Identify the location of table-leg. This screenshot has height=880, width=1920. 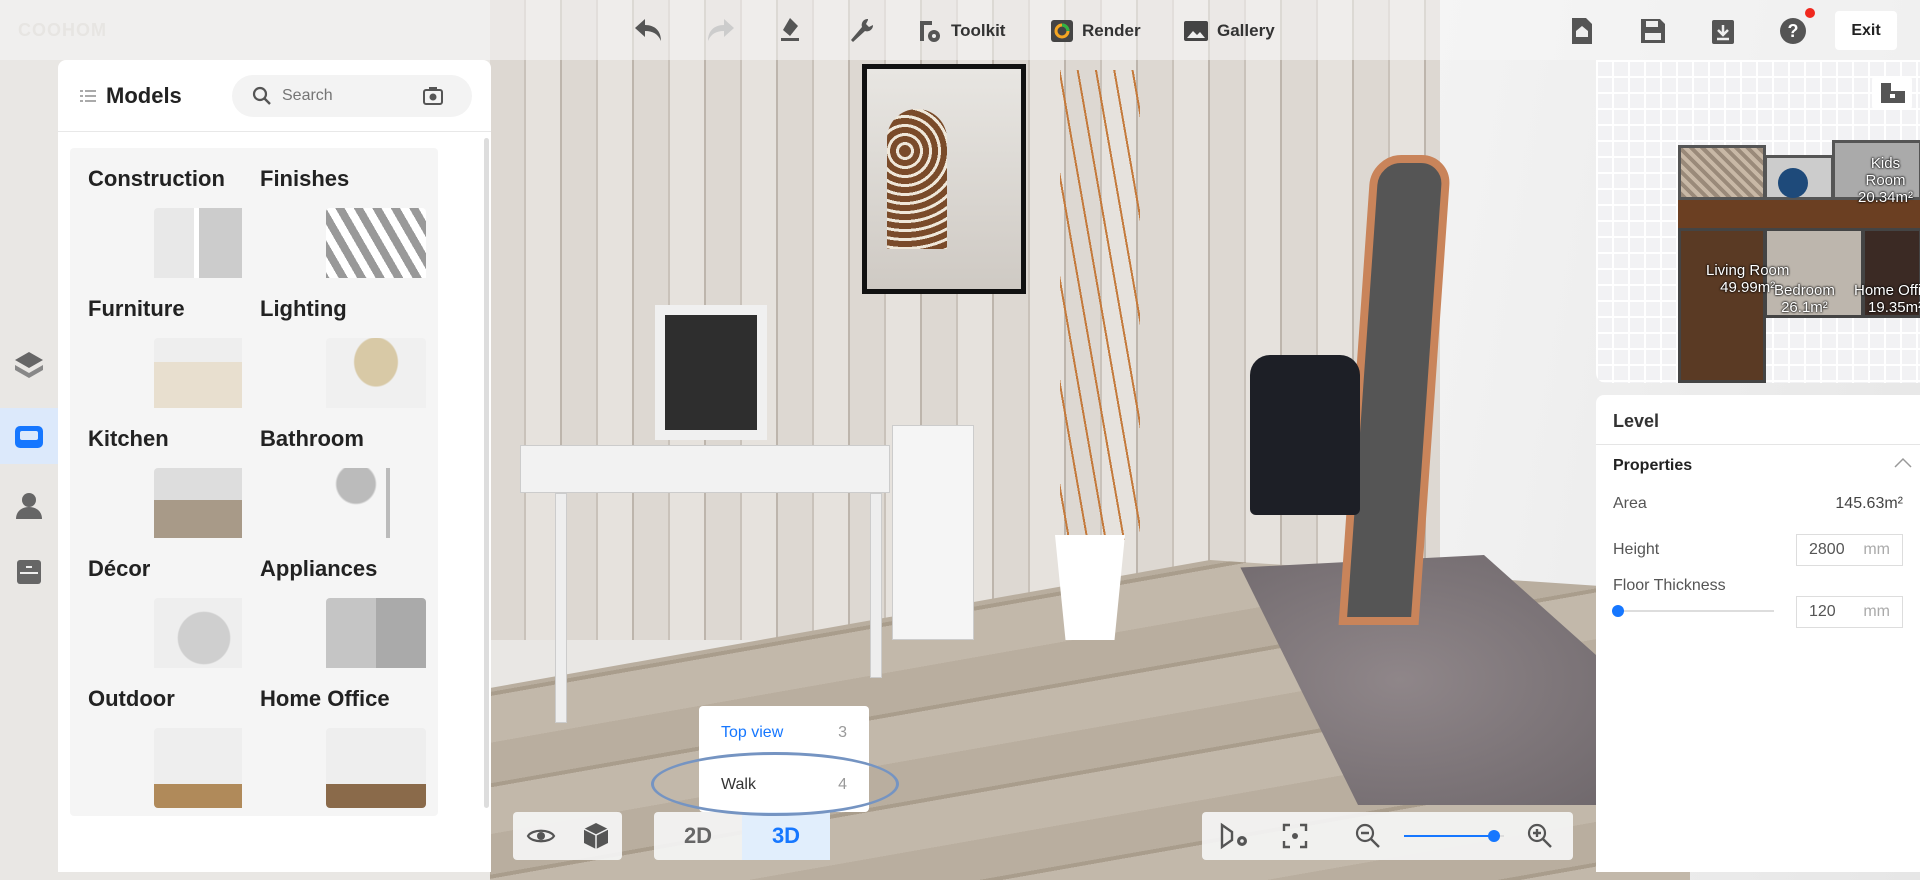
(561, 608).